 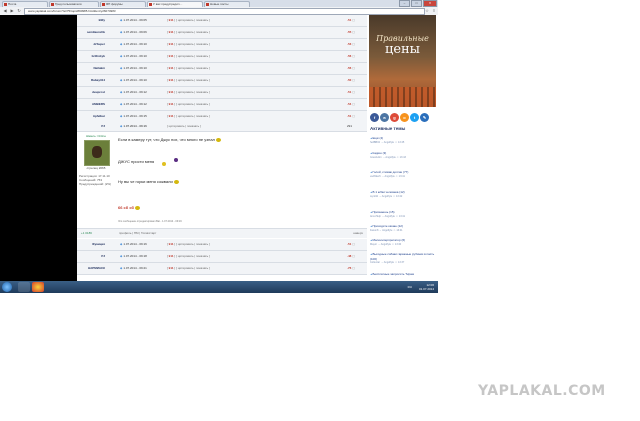 I want to click on livejournal-icon: ✎, so click(x=424, y=117).